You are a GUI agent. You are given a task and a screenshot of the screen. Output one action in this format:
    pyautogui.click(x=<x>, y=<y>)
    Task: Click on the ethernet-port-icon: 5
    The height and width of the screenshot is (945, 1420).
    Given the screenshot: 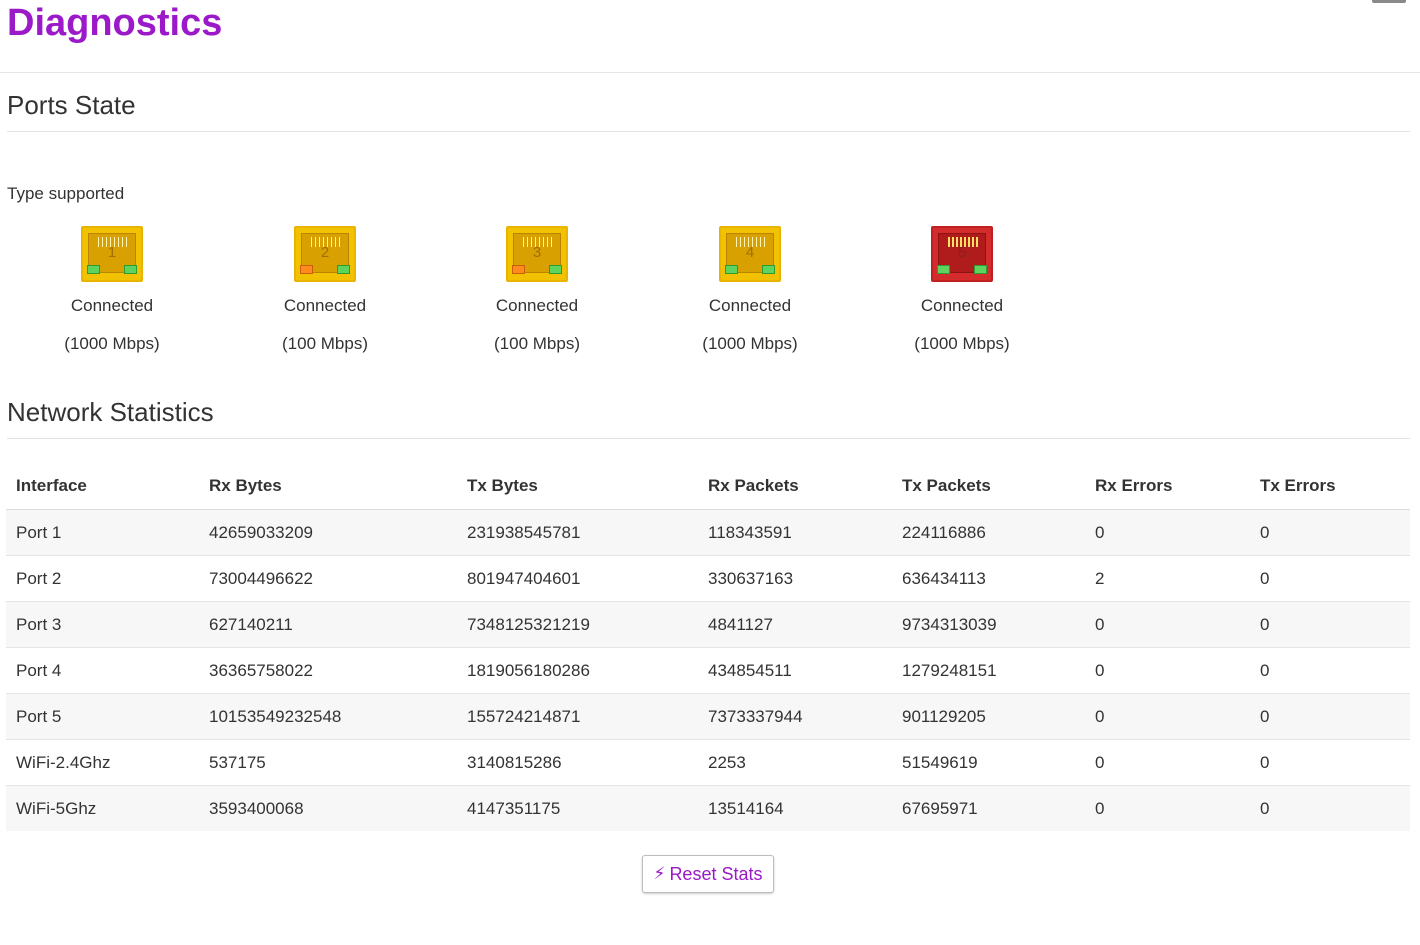 What is the action you would take?
    pyautogui.click(x=962, y=254)
    